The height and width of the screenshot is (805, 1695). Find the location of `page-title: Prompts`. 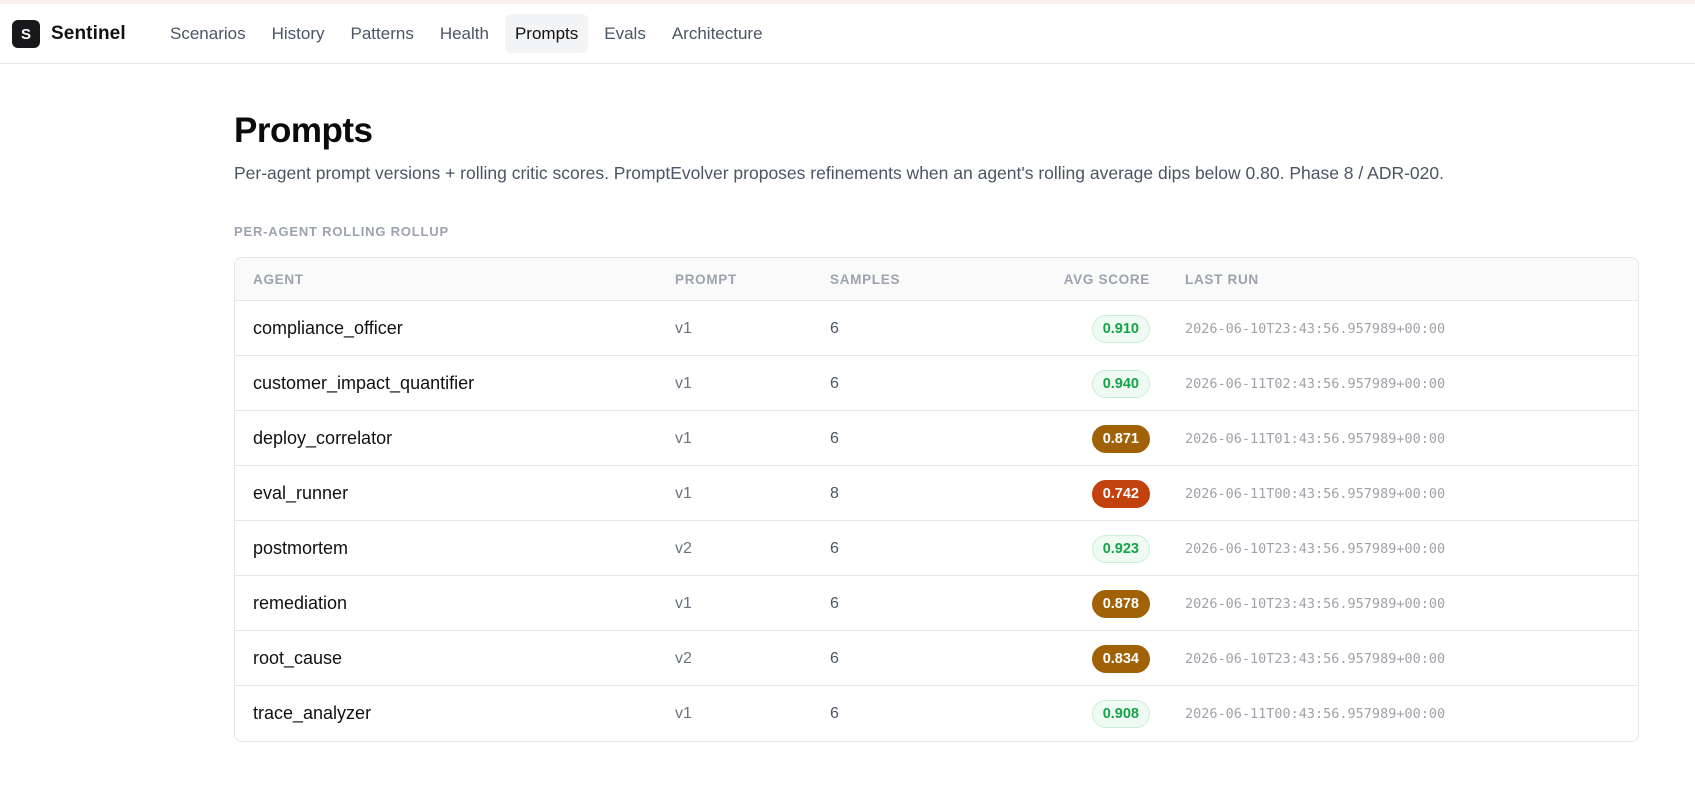

page-title: Prompts is located at coordinates (303, 130).